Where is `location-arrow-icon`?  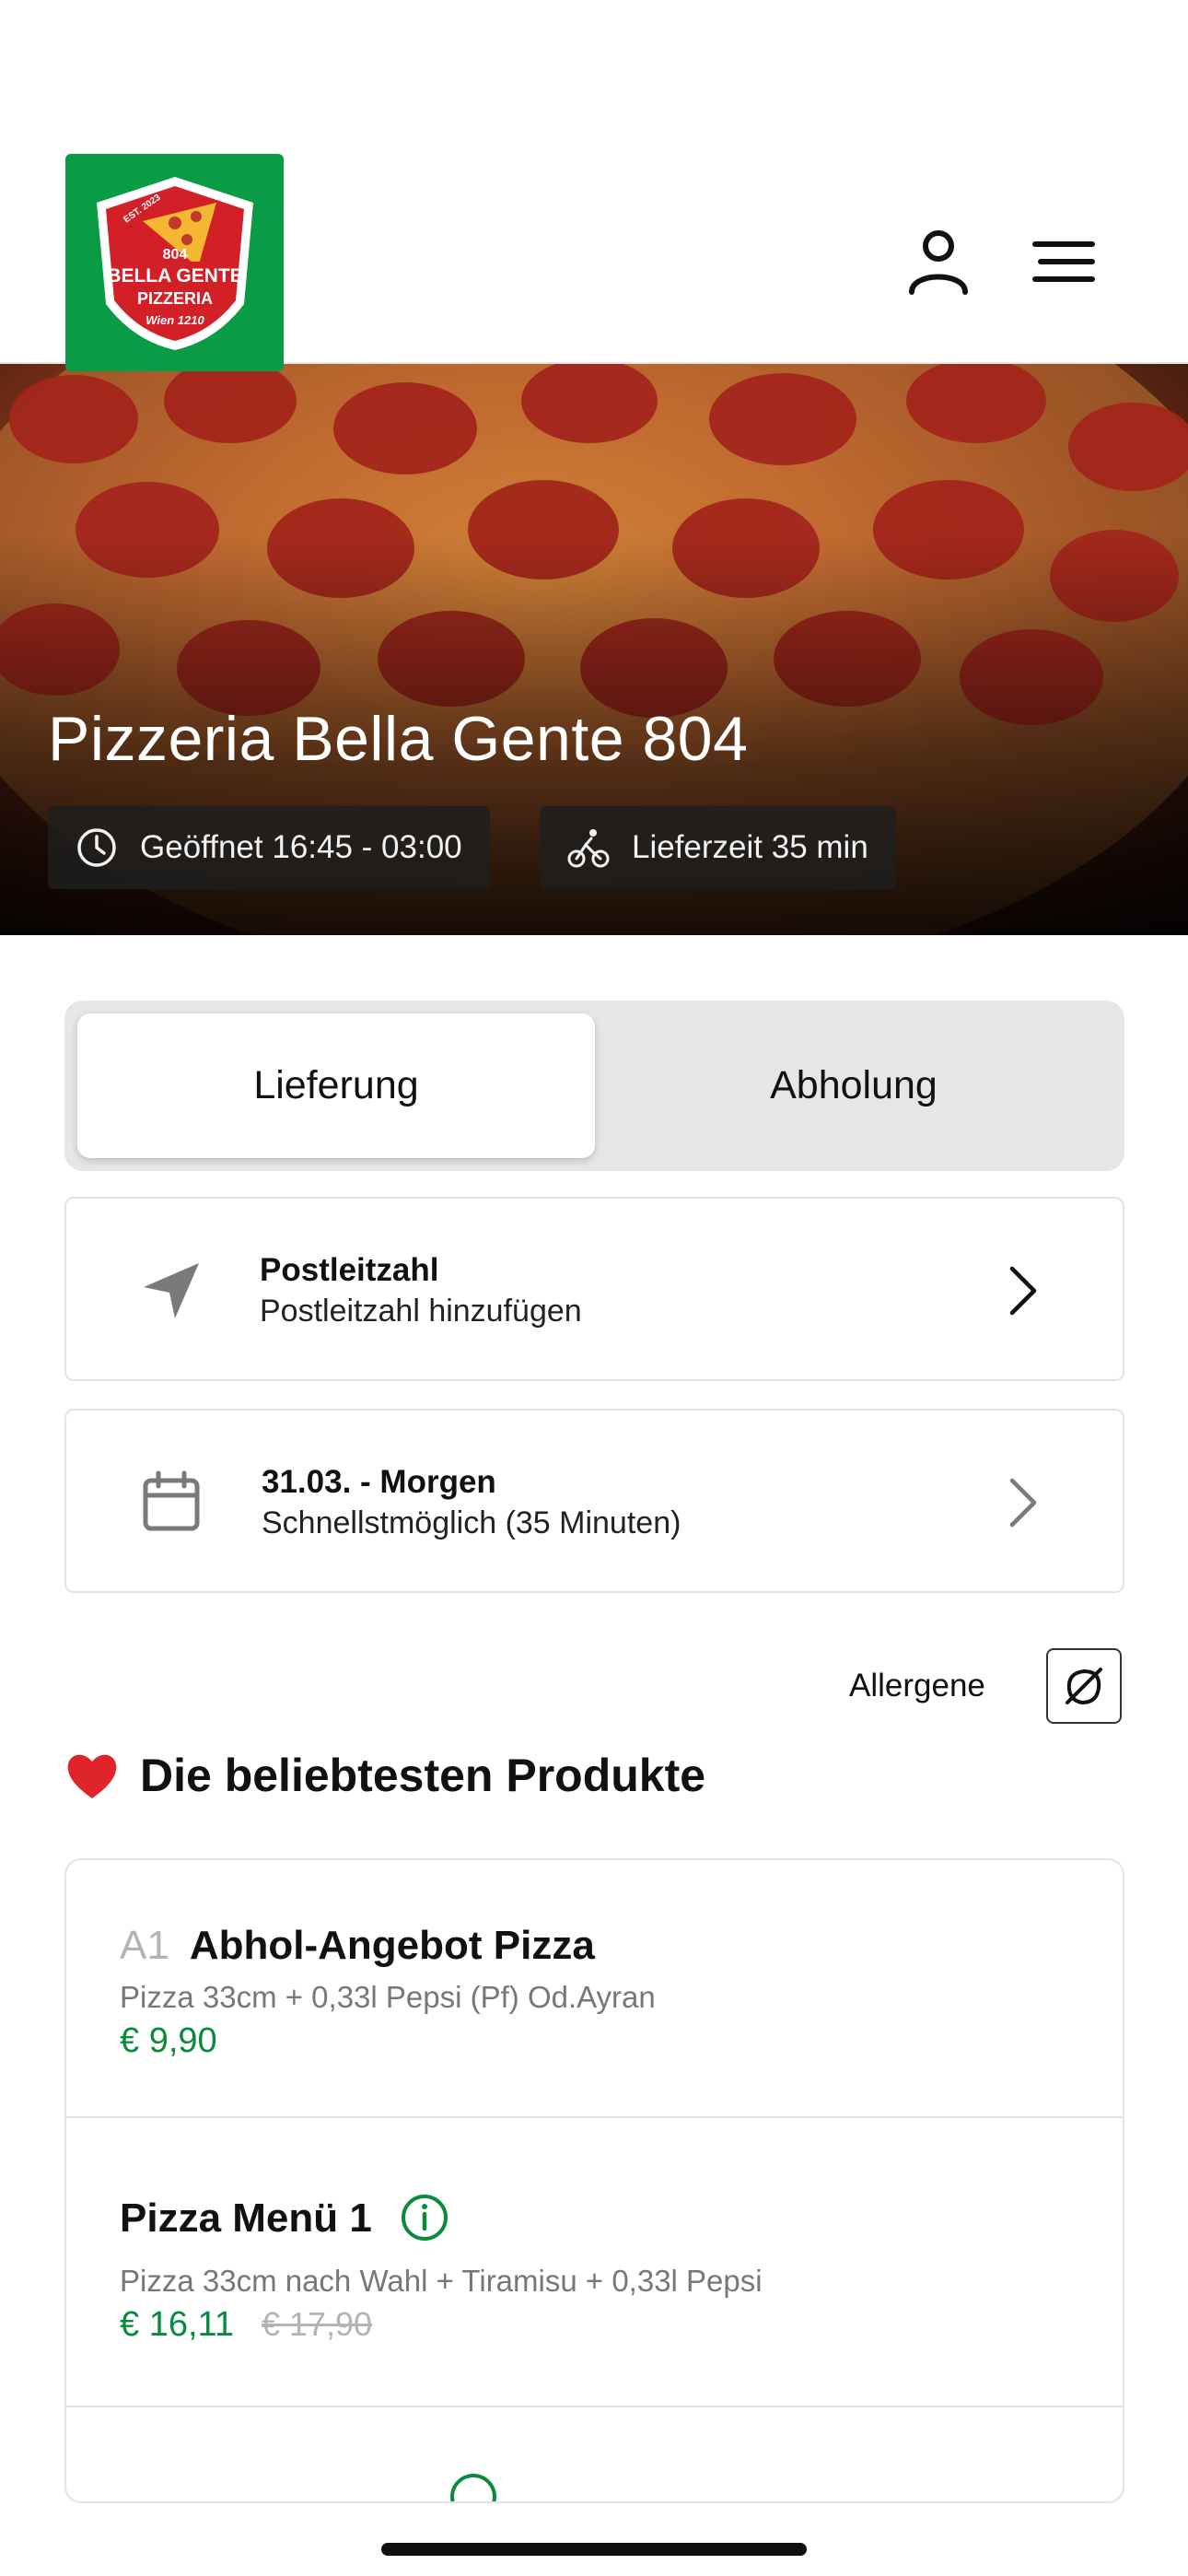
location-arrow-icon is located at coordinates (172, 1290).